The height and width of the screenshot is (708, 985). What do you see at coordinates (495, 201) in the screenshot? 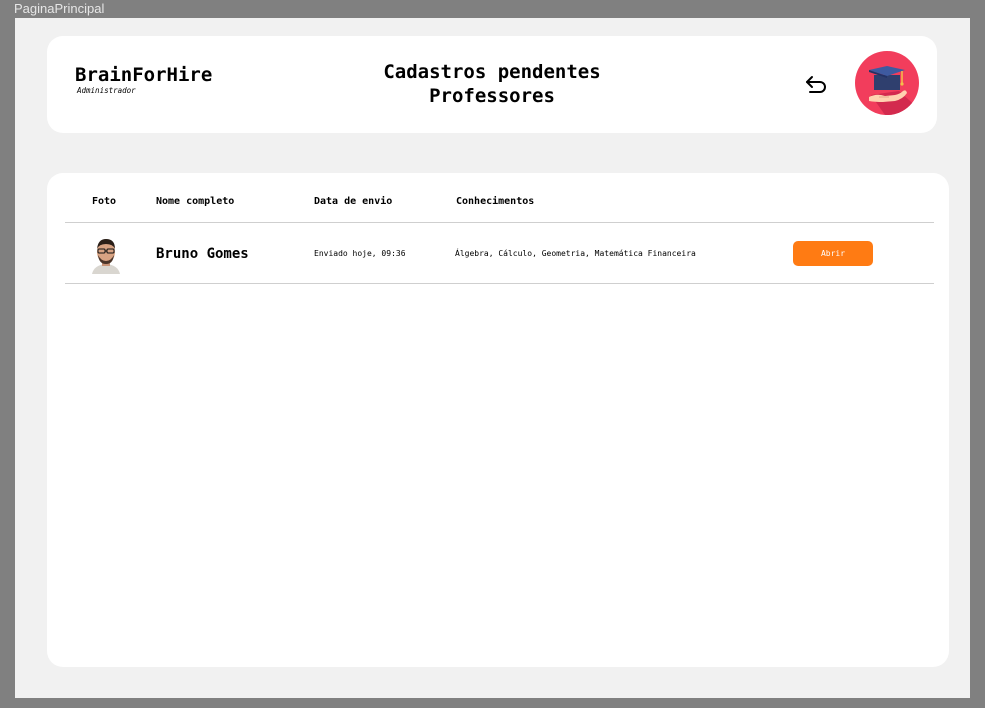
I see `column-header-skills: Conhecimentos` at bounding box center [495, 201].